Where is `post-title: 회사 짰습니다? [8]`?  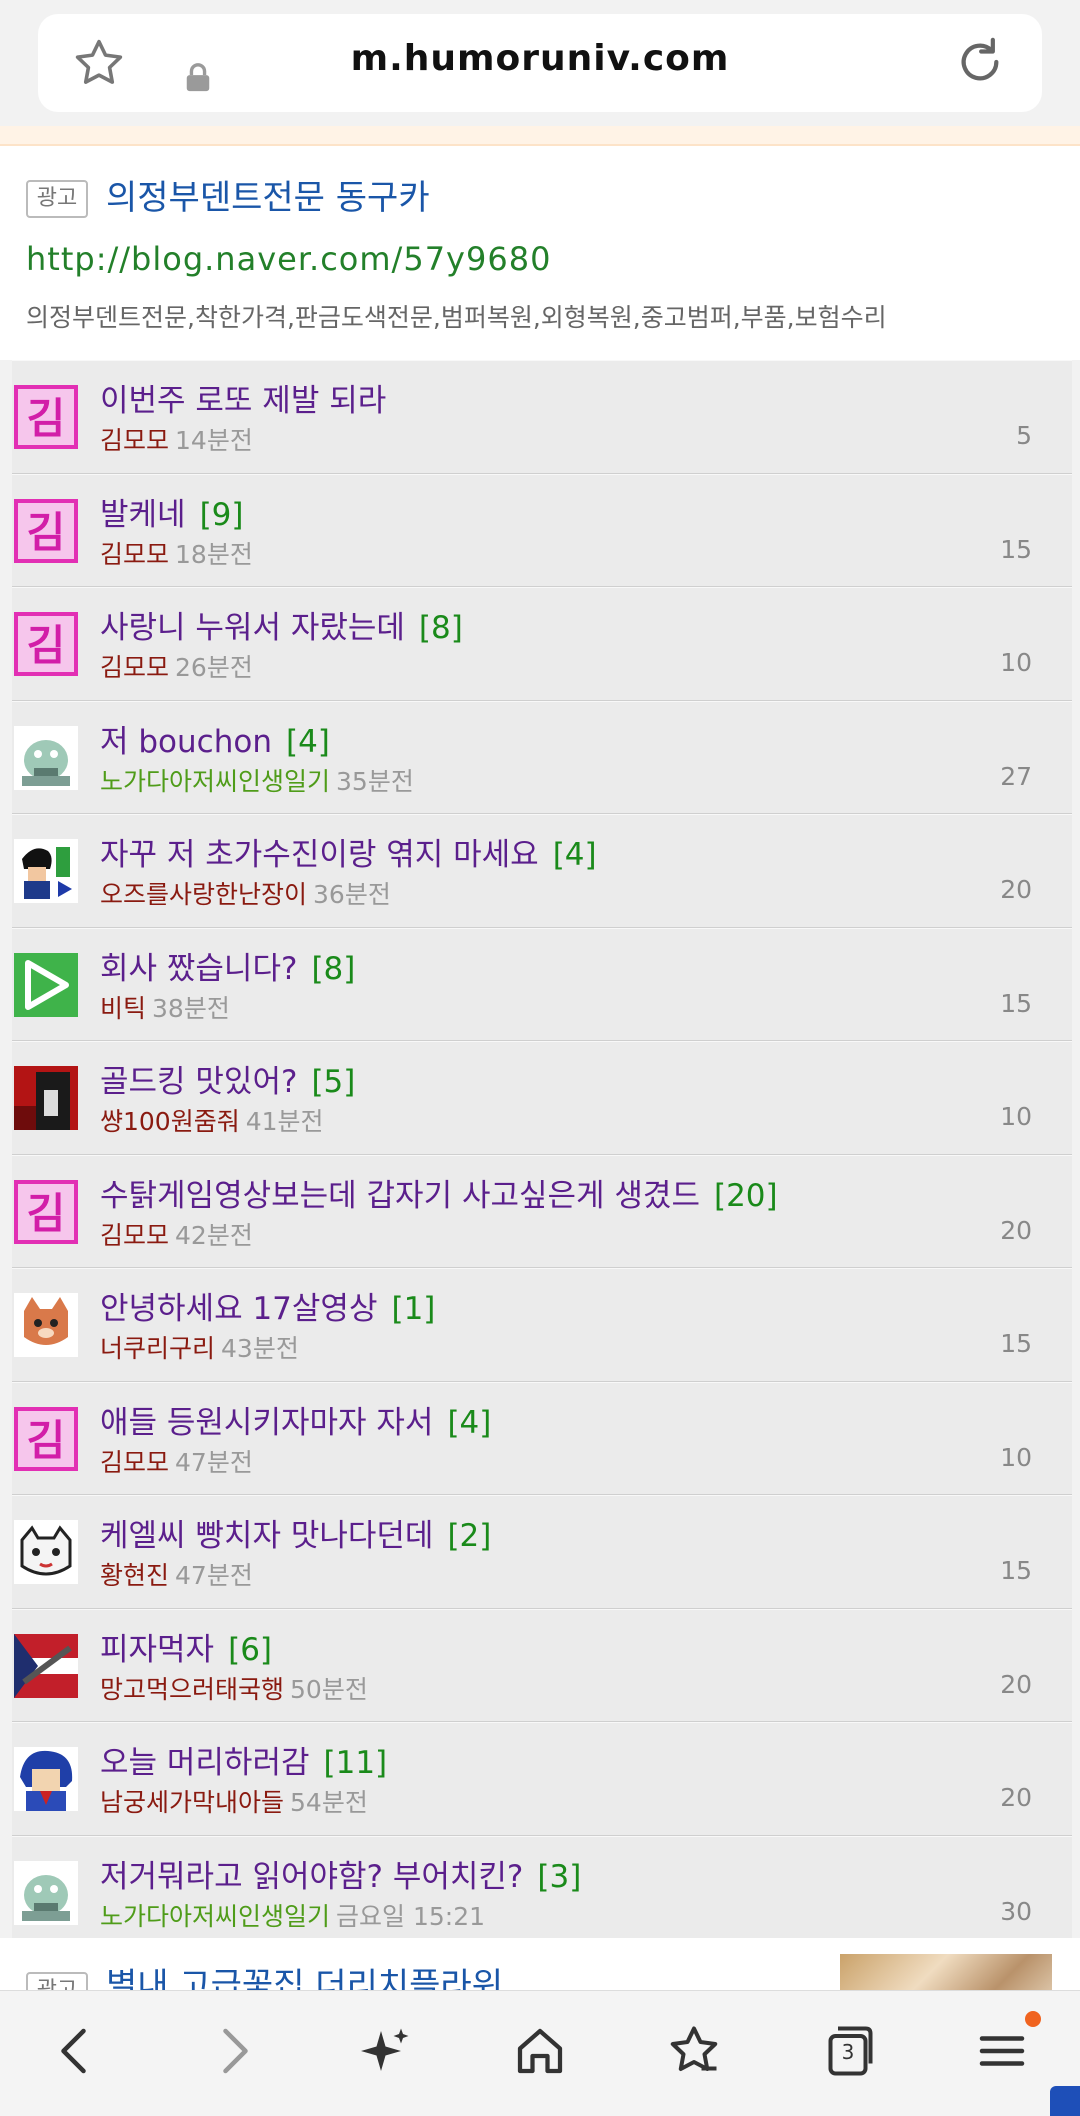 post-title: 회사 짰습니다? [8] is located at coordinates (227, 965).